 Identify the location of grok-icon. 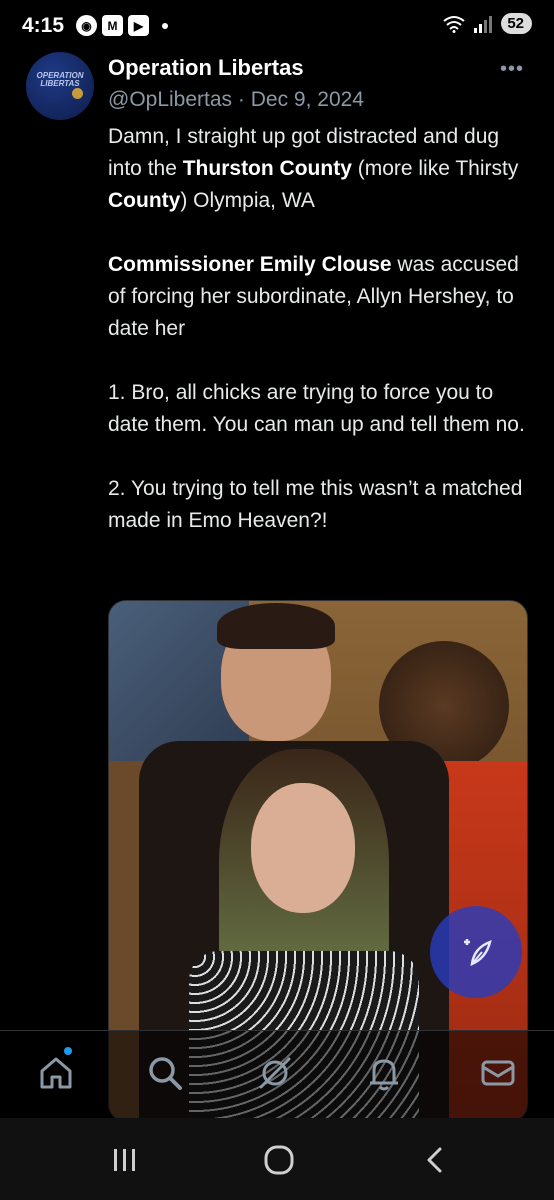
(275, 1073).